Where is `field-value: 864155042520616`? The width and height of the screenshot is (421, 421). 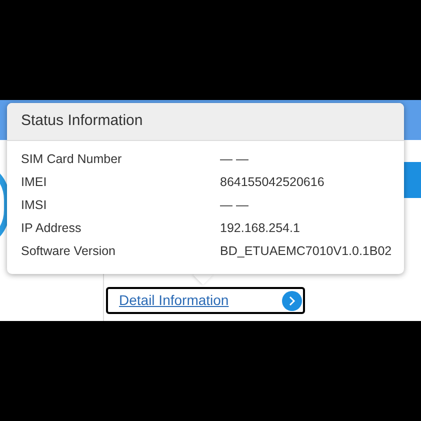 field-value: 864155042520616 is located at coordinates (272, 183).